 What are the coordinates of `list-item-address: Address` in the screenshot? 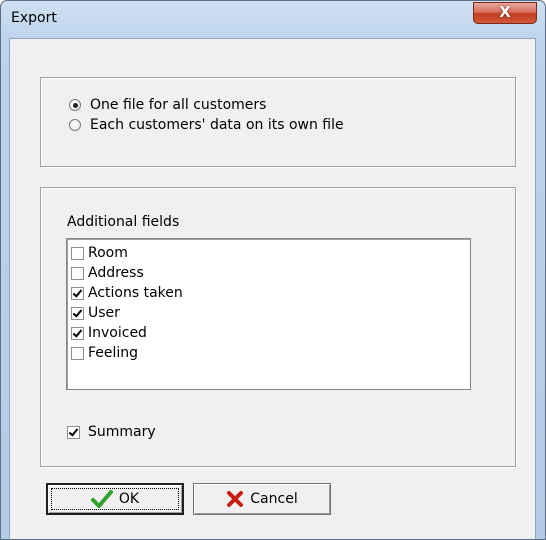 It's located at (270, 273).